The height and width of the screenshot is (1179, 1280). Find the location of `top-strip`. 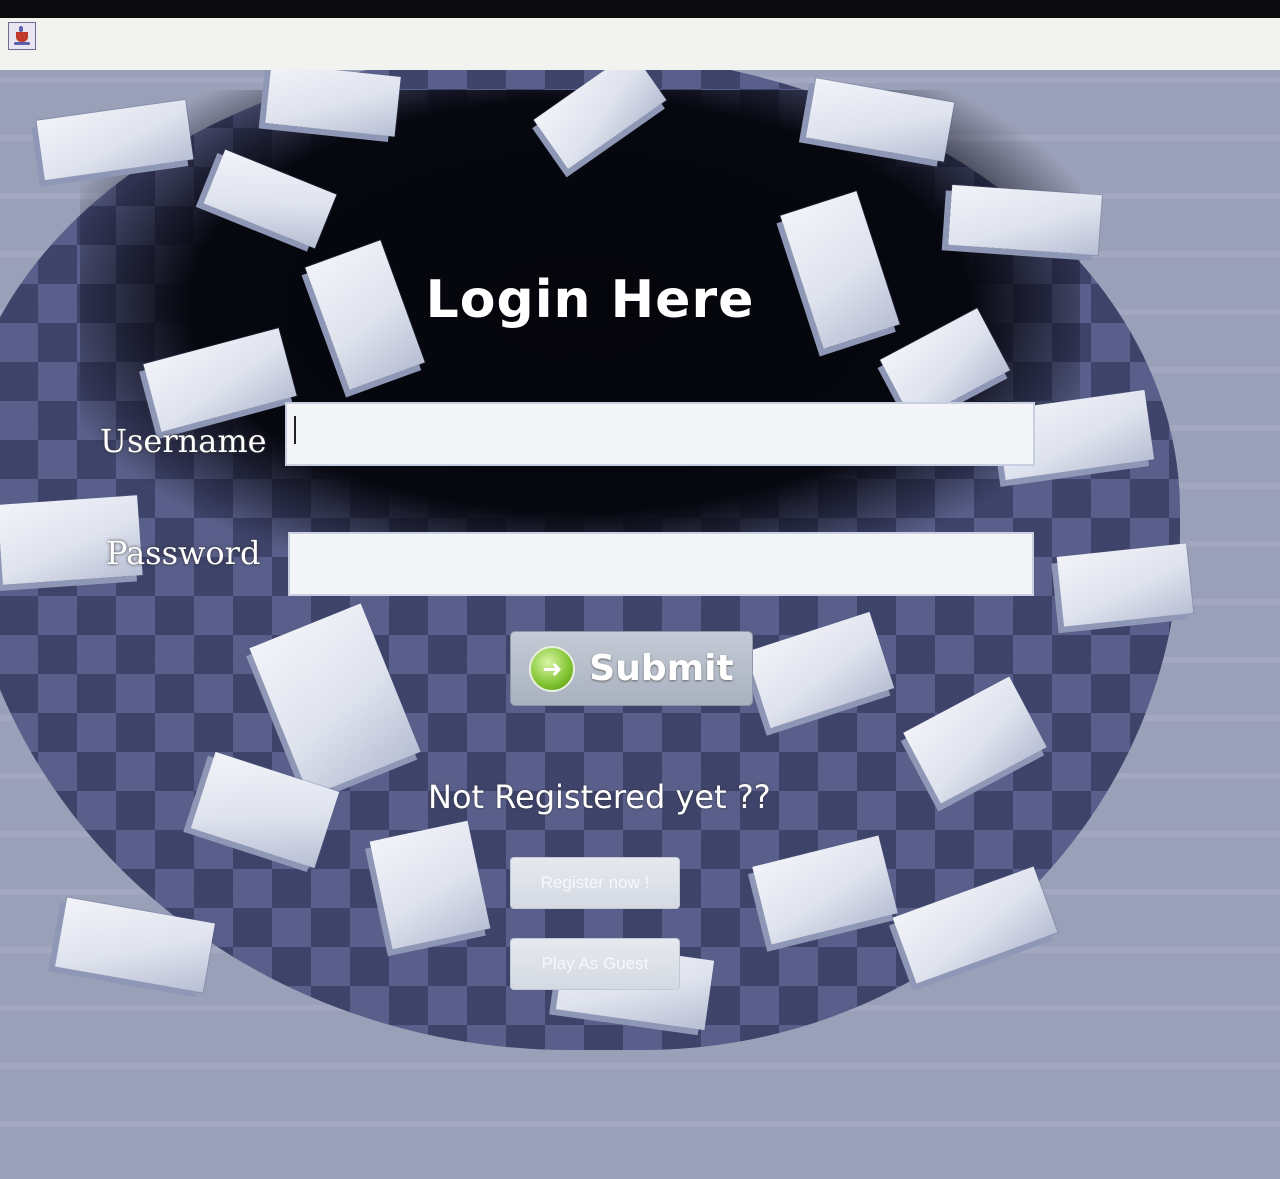

top-strip is located at coordinates (640, 9).